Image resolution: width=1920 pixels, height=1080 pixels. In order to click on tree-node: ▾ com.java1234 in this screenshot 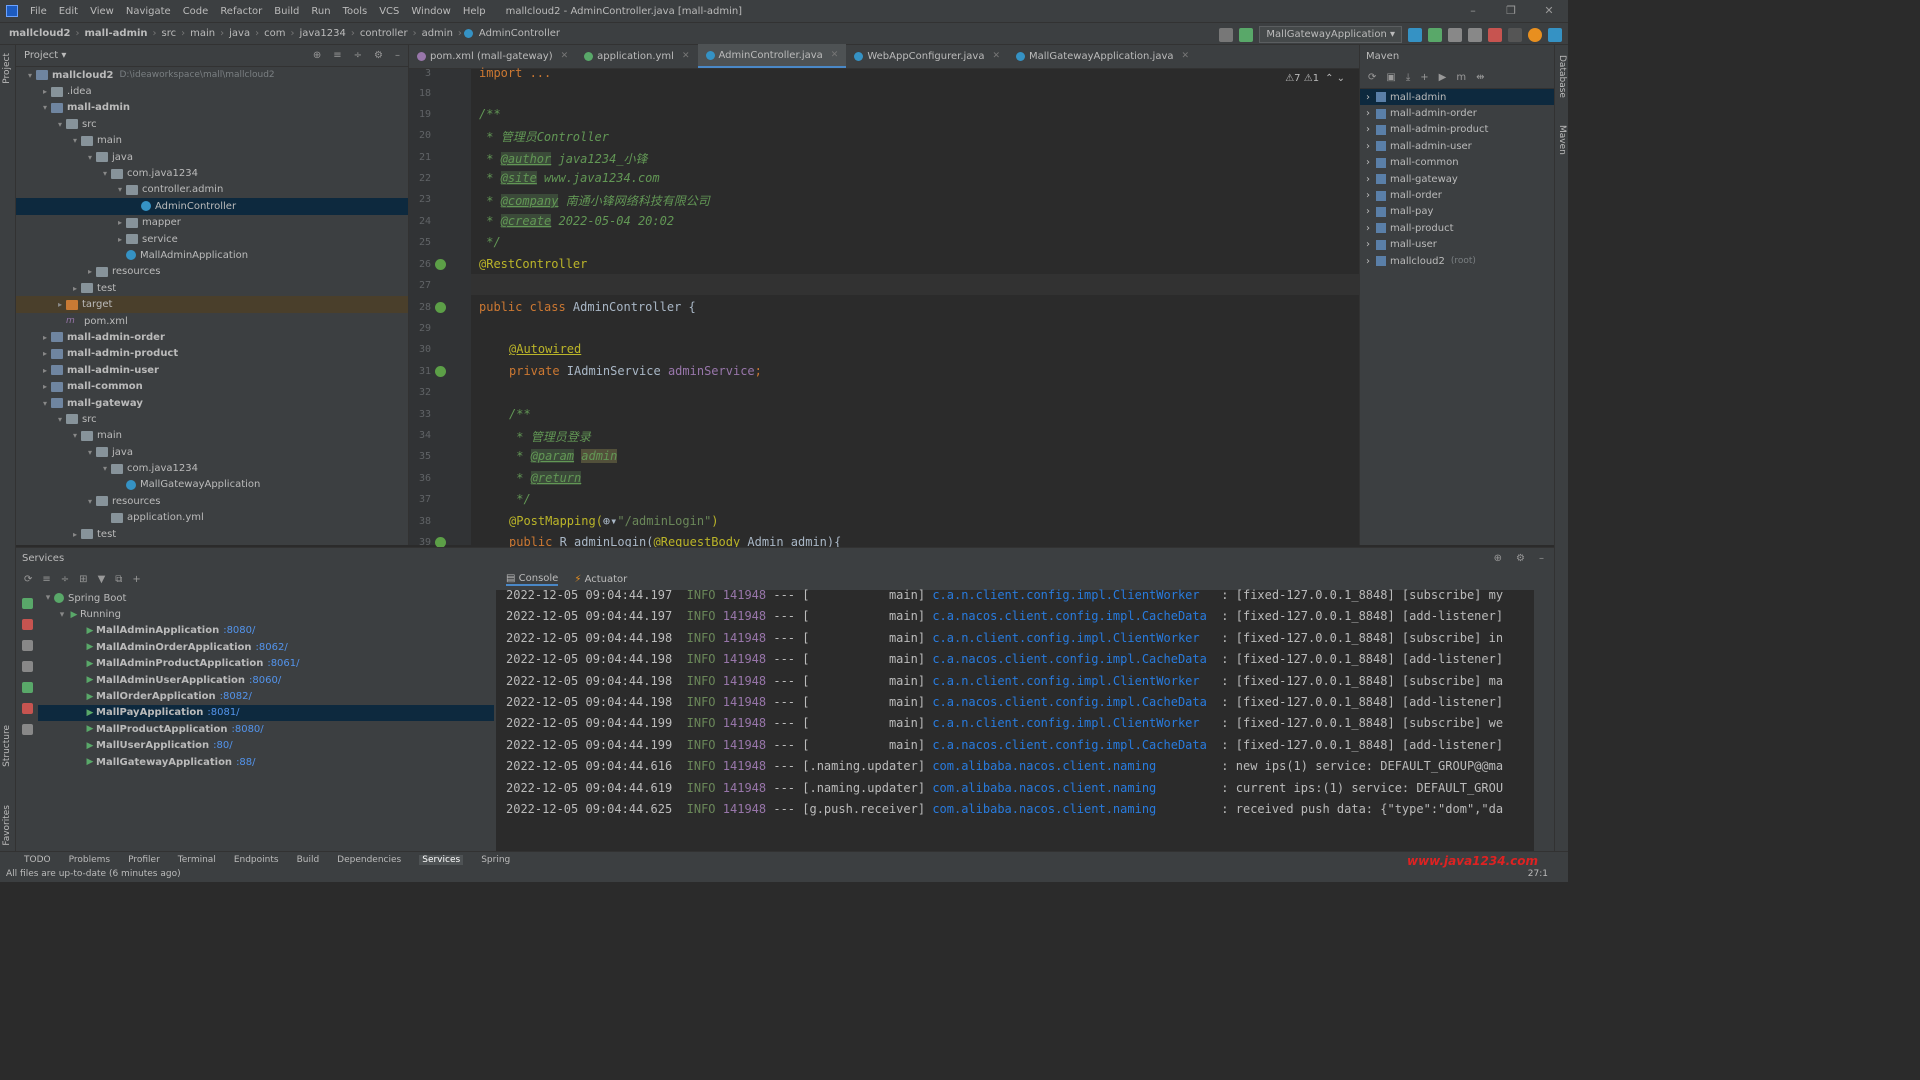, I will do `click(212, 468)`.